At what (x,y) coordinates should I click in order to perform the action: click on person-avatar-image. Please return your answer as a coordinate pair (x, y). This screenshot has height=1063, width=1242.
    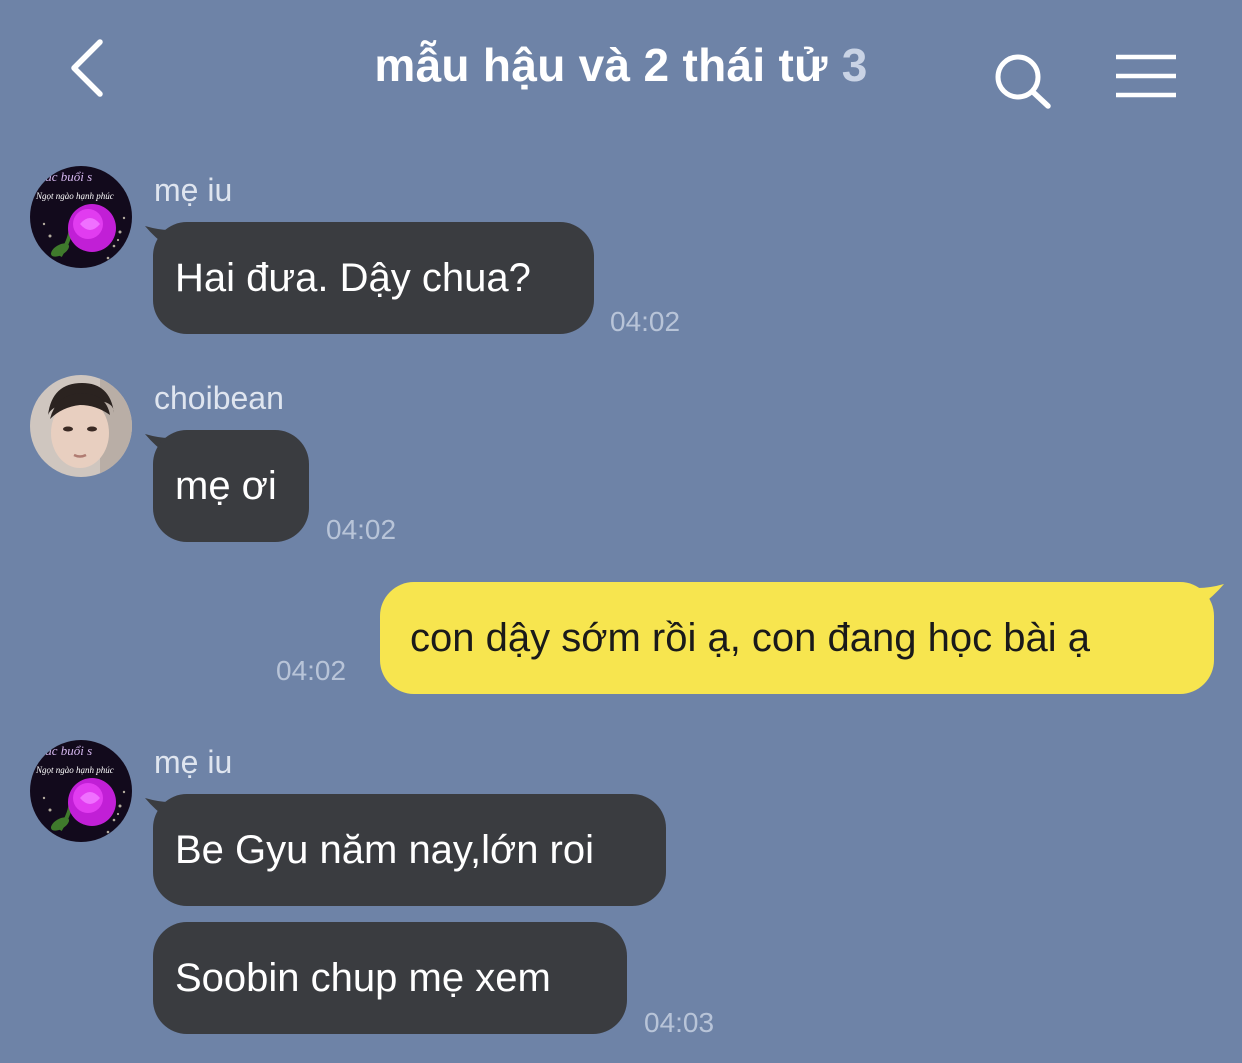
    Looking at the image, I should click on (81, 426).